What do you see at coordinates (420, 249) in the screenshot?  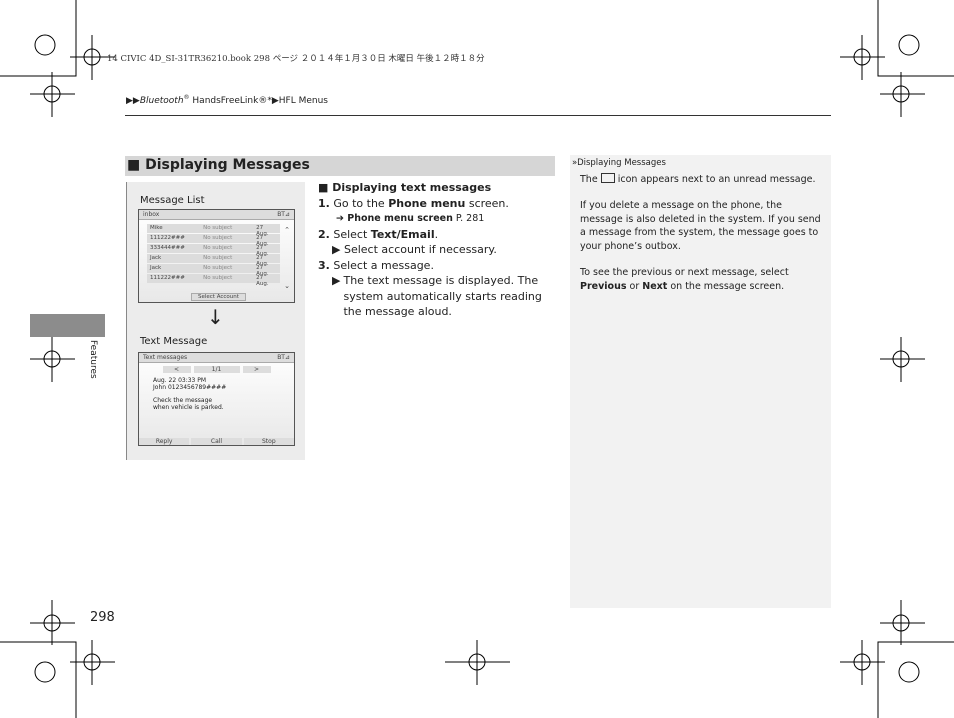 I see `step-note: Select account if necessary.` at bounding box center [420, 249].